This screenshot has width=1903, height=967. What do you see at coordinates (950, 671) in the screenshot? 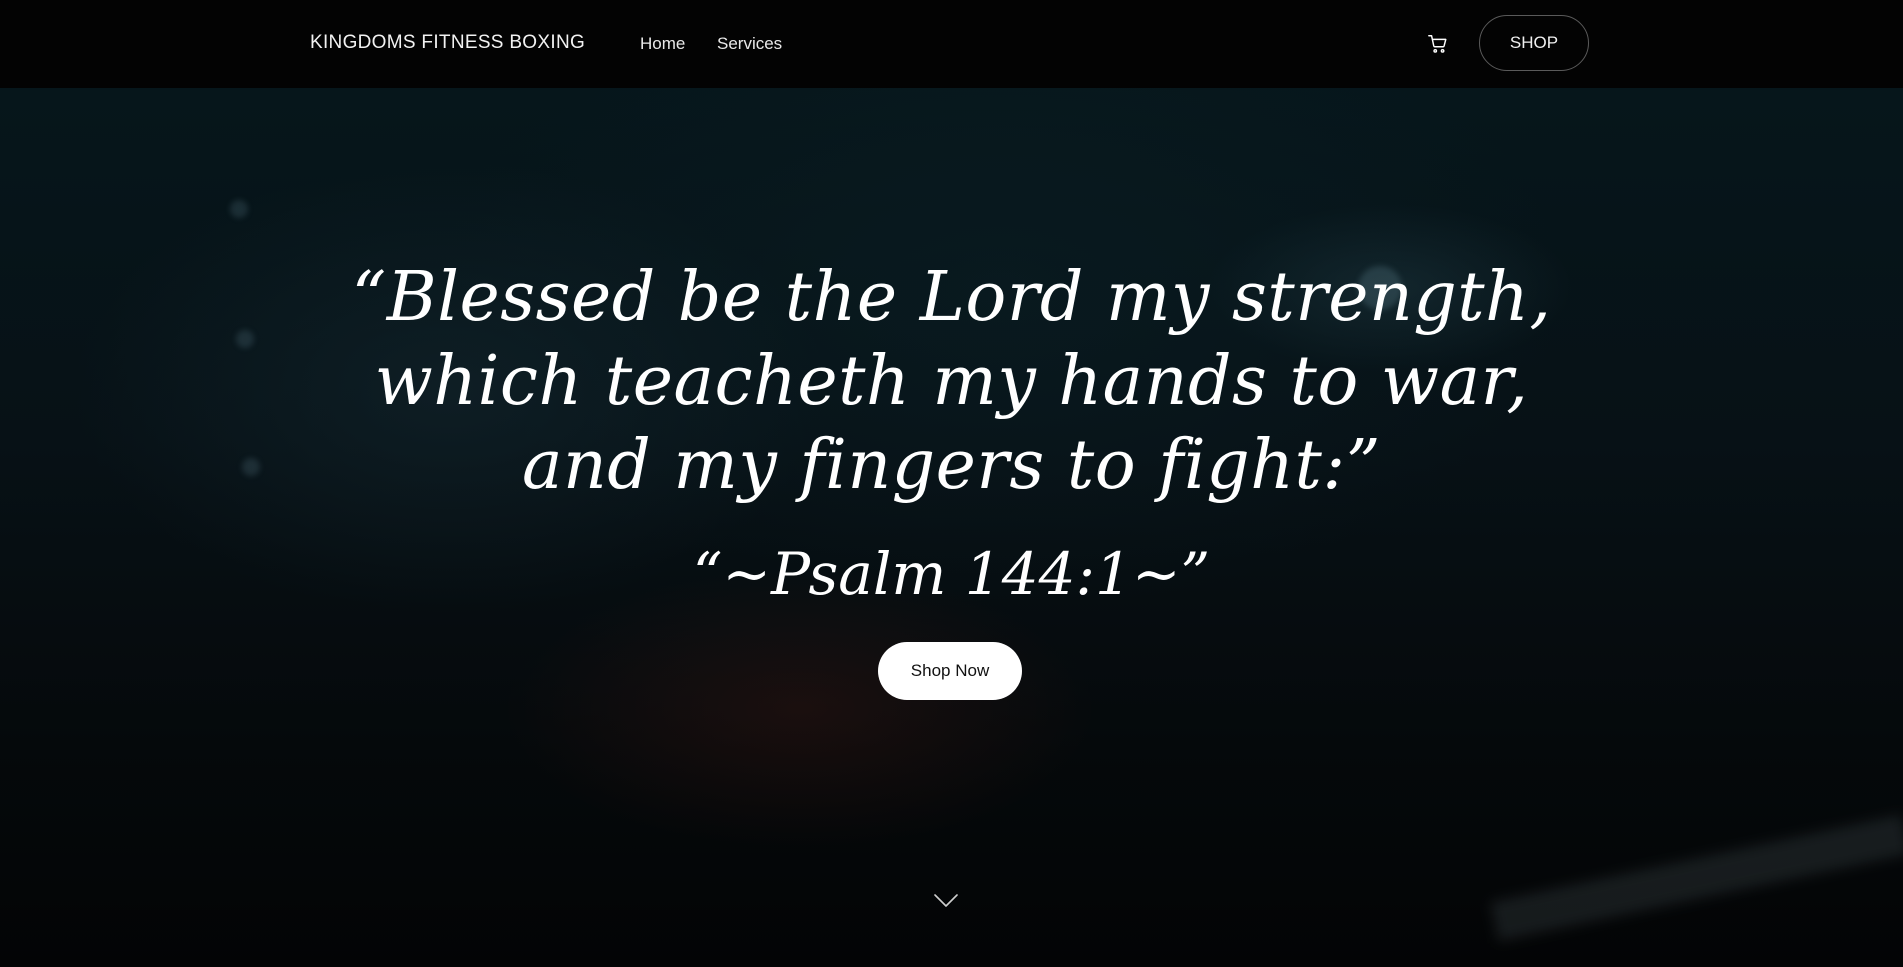
I see `shop-now-button: Shop Now` at bounding box center [950, 671].